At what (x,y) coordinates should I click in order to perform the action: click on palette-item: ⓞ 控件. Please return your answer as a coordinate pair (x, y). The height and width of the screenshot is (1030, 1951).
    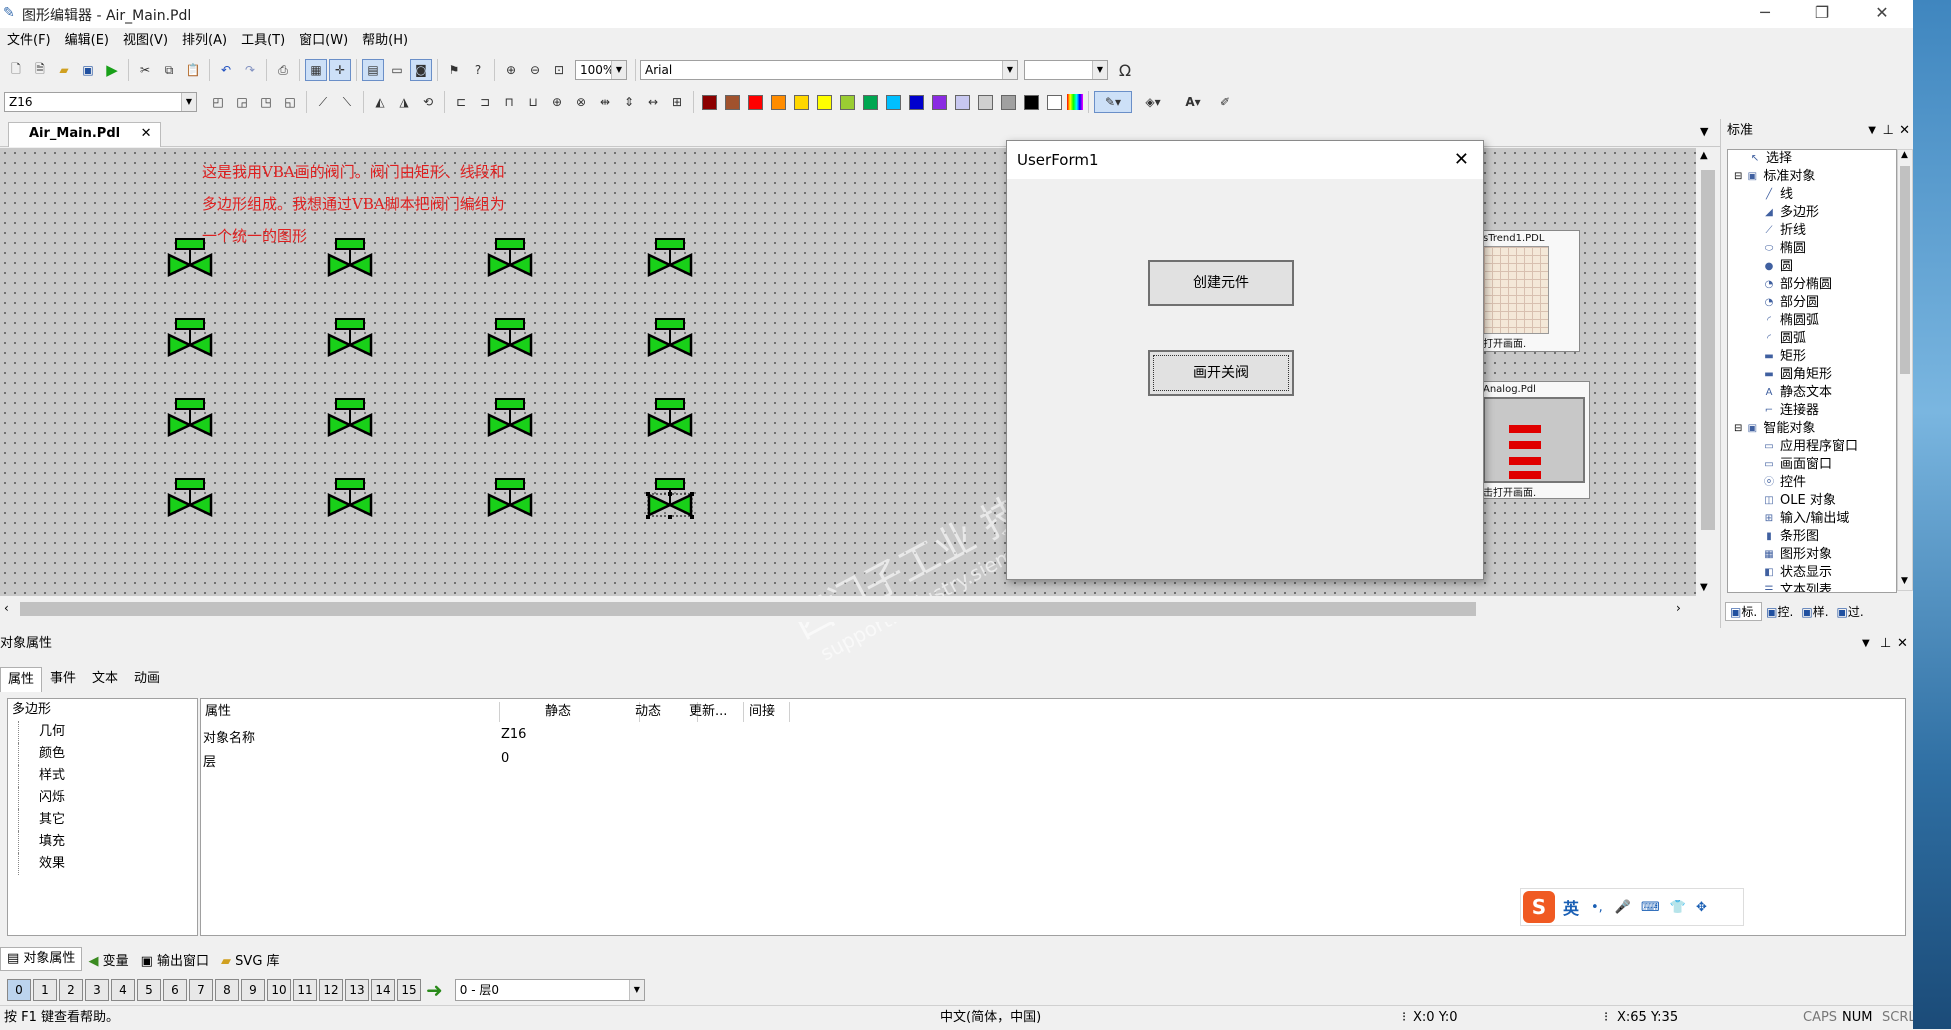
    Looking at the image, I should click on (1812, 483).